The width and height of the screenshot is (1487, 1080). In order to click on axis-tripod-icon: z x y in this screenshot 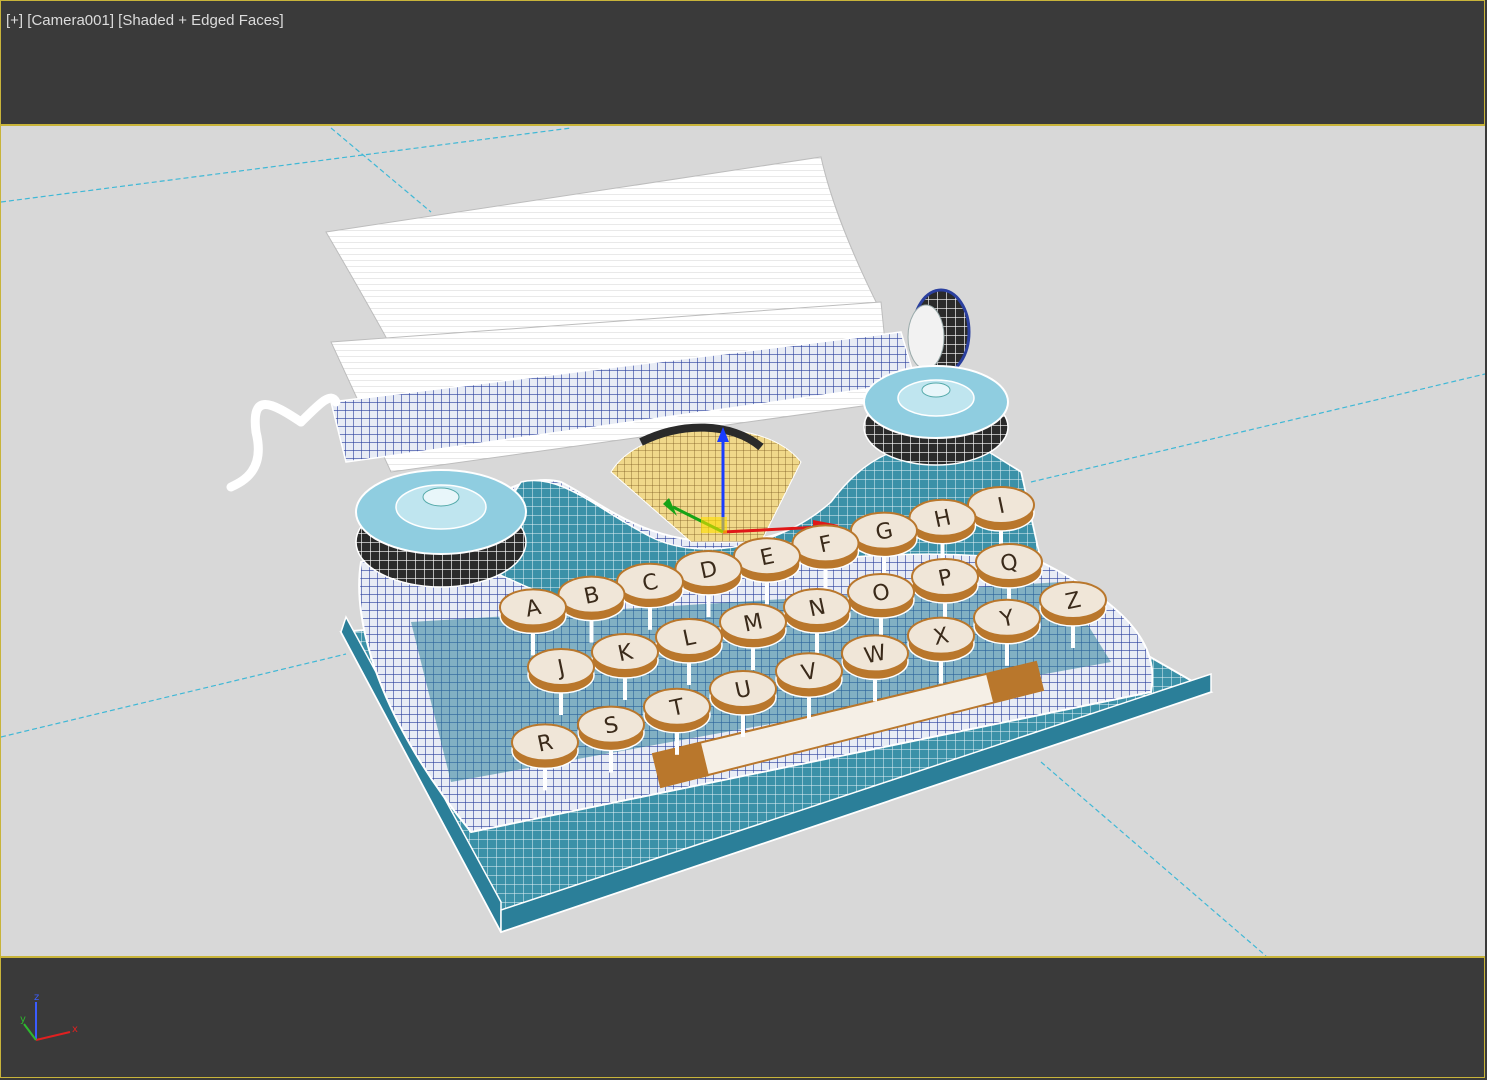, I will do `click(49, 1016)`.